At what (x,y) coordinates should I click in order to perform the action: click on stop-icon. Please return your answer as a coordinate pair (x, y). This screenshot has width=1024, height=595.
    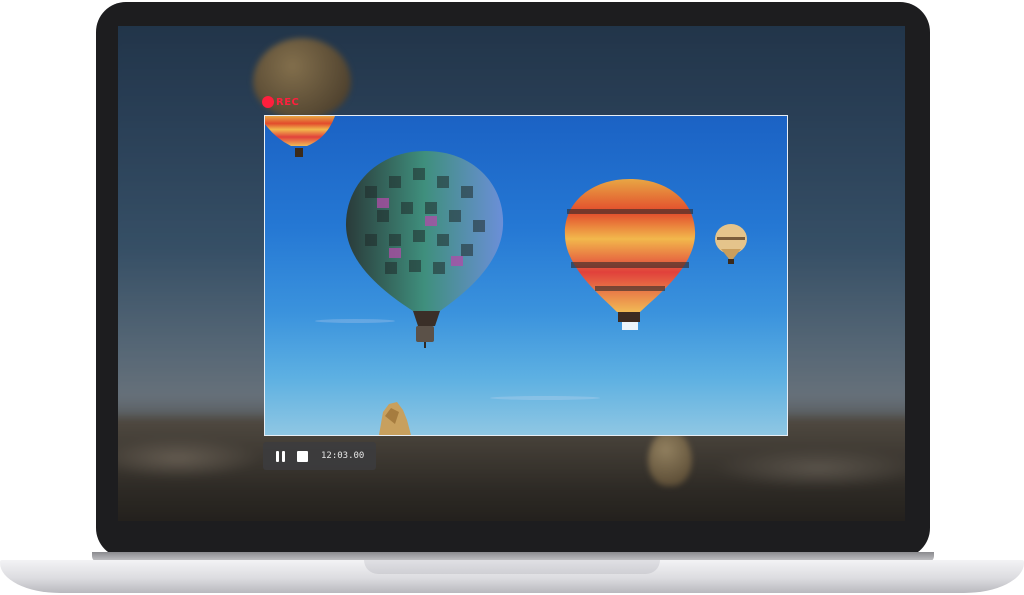
    Looking at the image, I should click on (302, 456).